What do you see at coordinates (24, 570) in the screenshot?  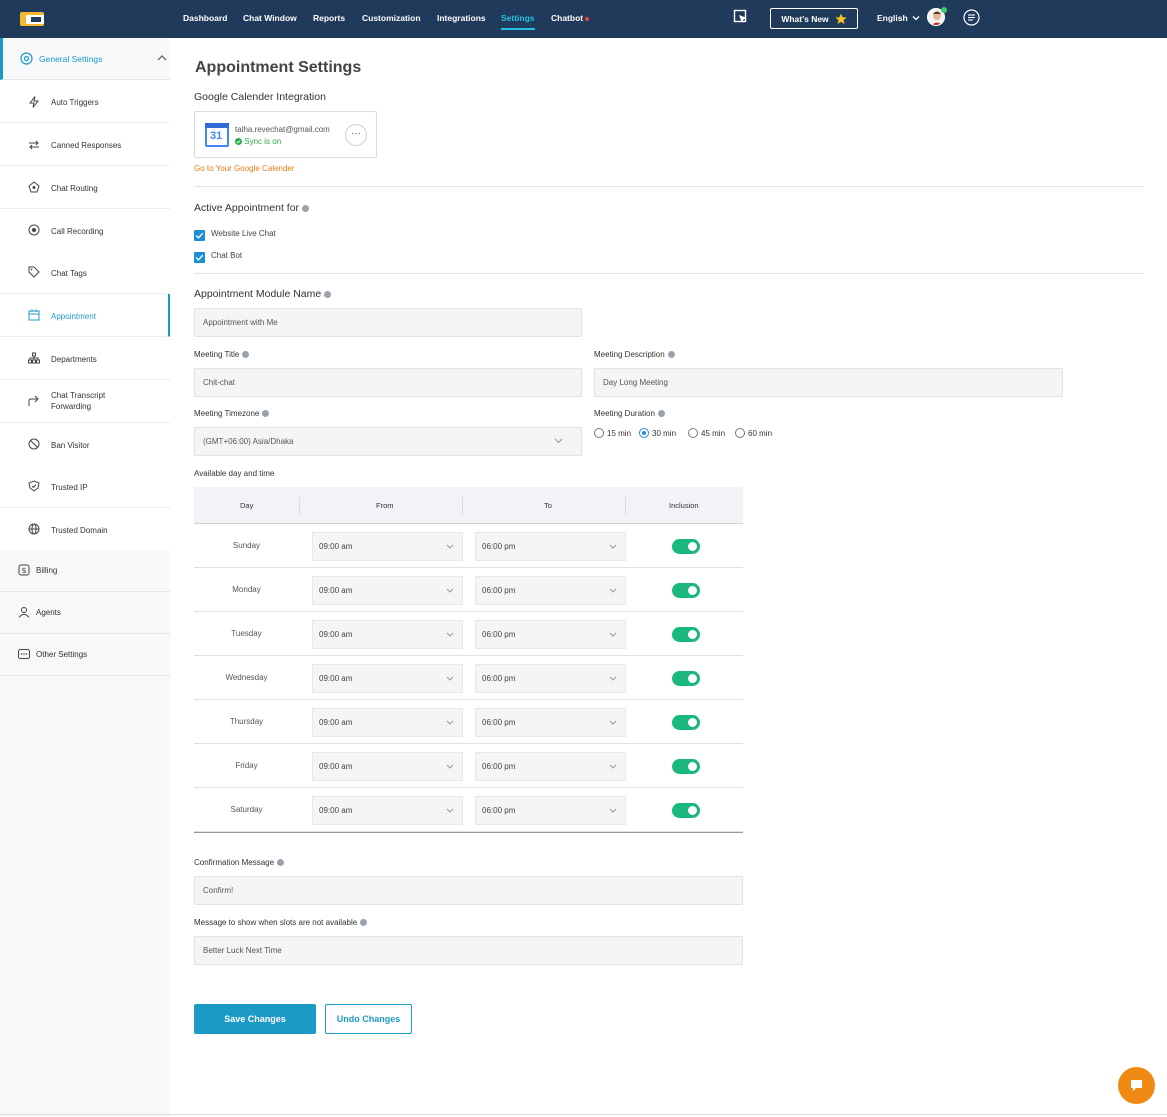 I see `billing-icon: $` at bounding box center [24, 570].